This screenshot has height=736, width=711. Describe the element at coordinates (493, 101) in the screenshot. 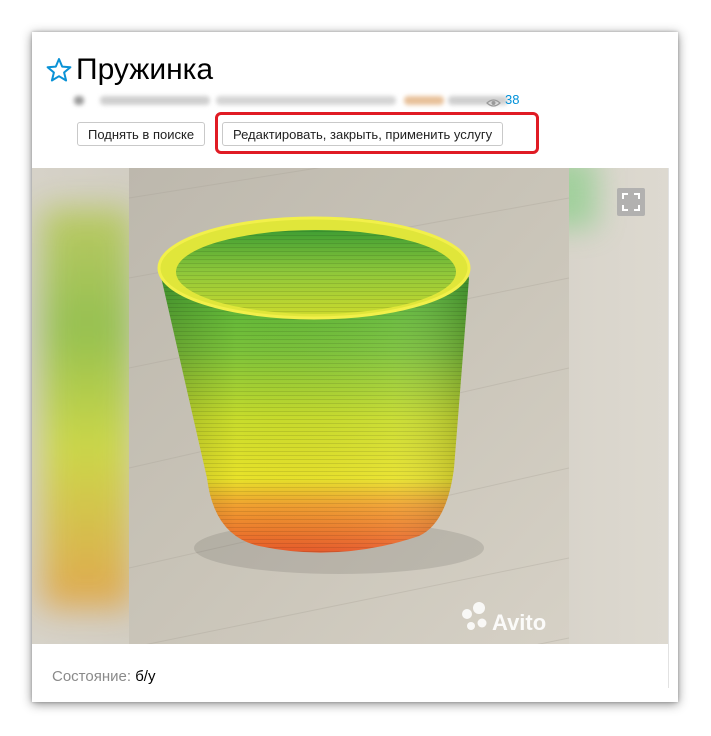

I see `eye-icon` at that location.